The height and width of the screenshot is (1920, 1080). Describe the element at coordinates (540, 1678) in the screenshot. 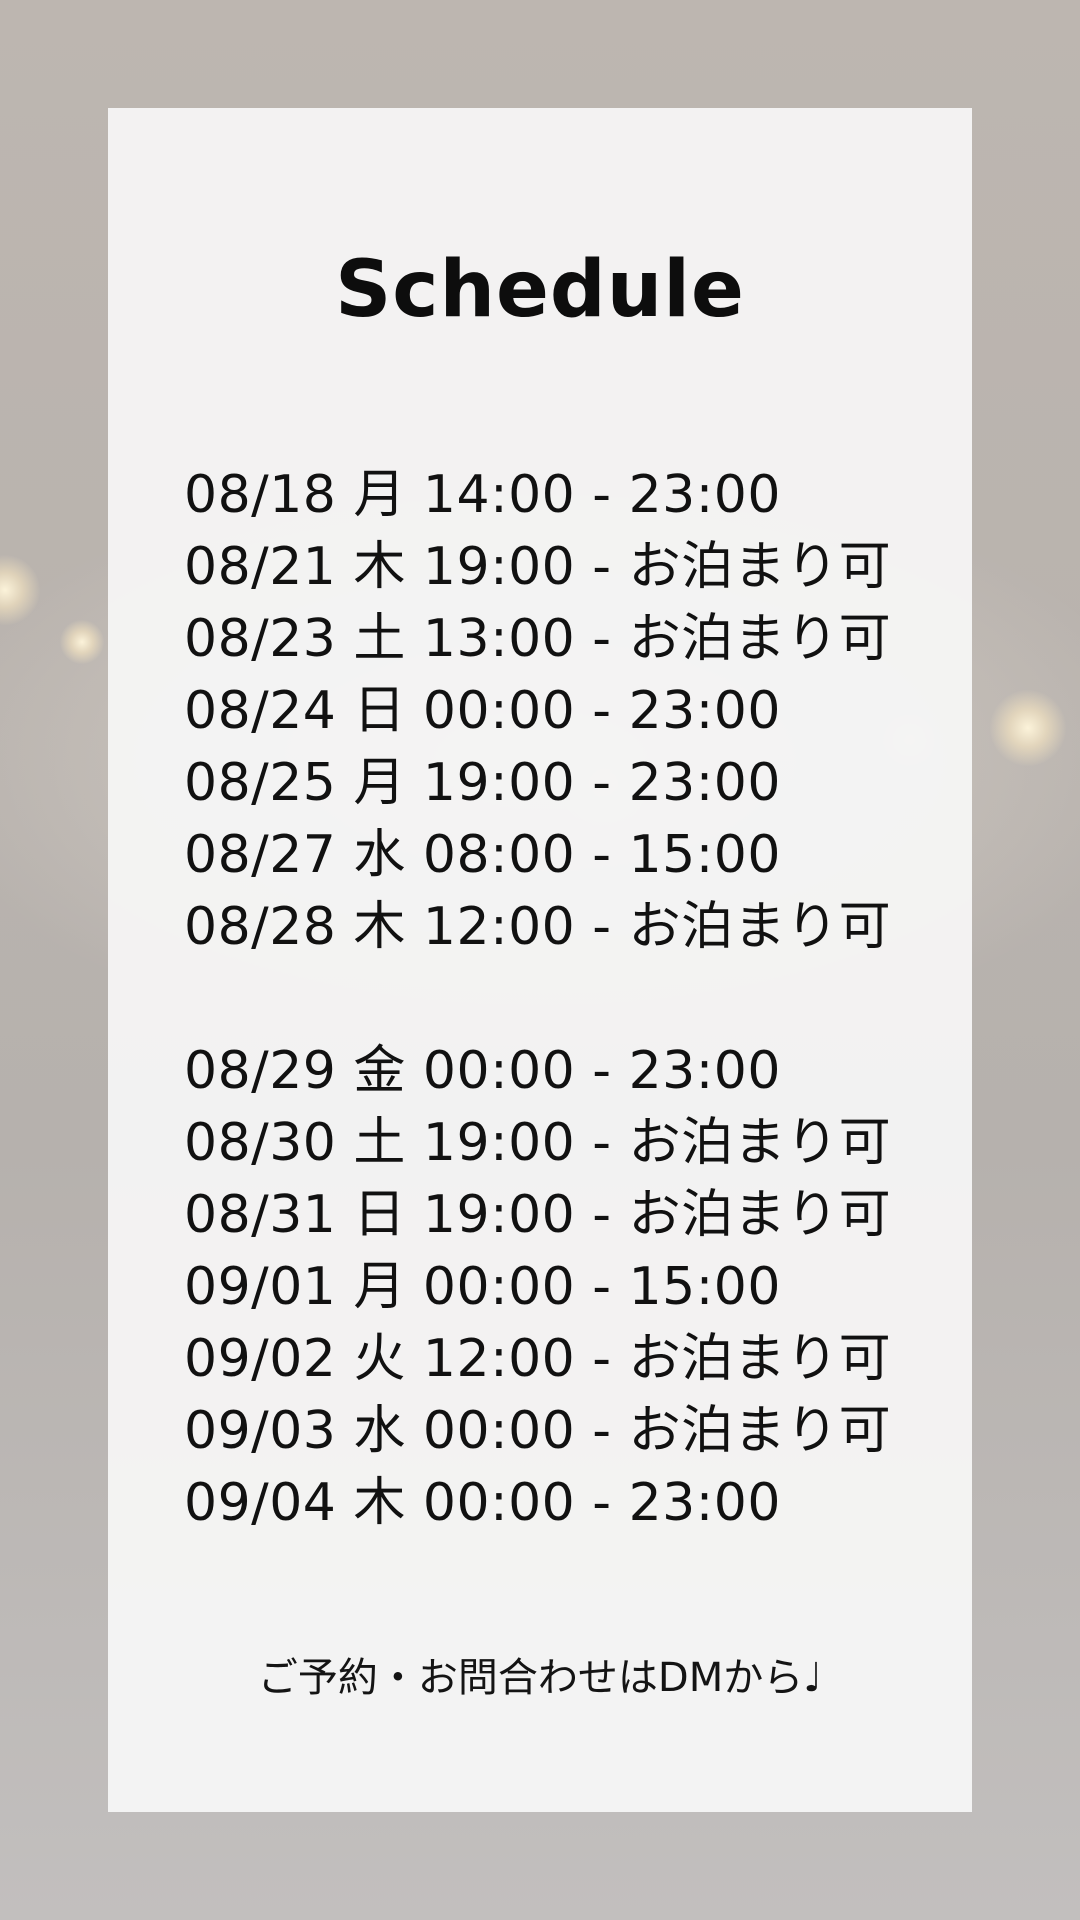

I see `contact-note: ご予約・お問合わせはDMから♩` at that location.